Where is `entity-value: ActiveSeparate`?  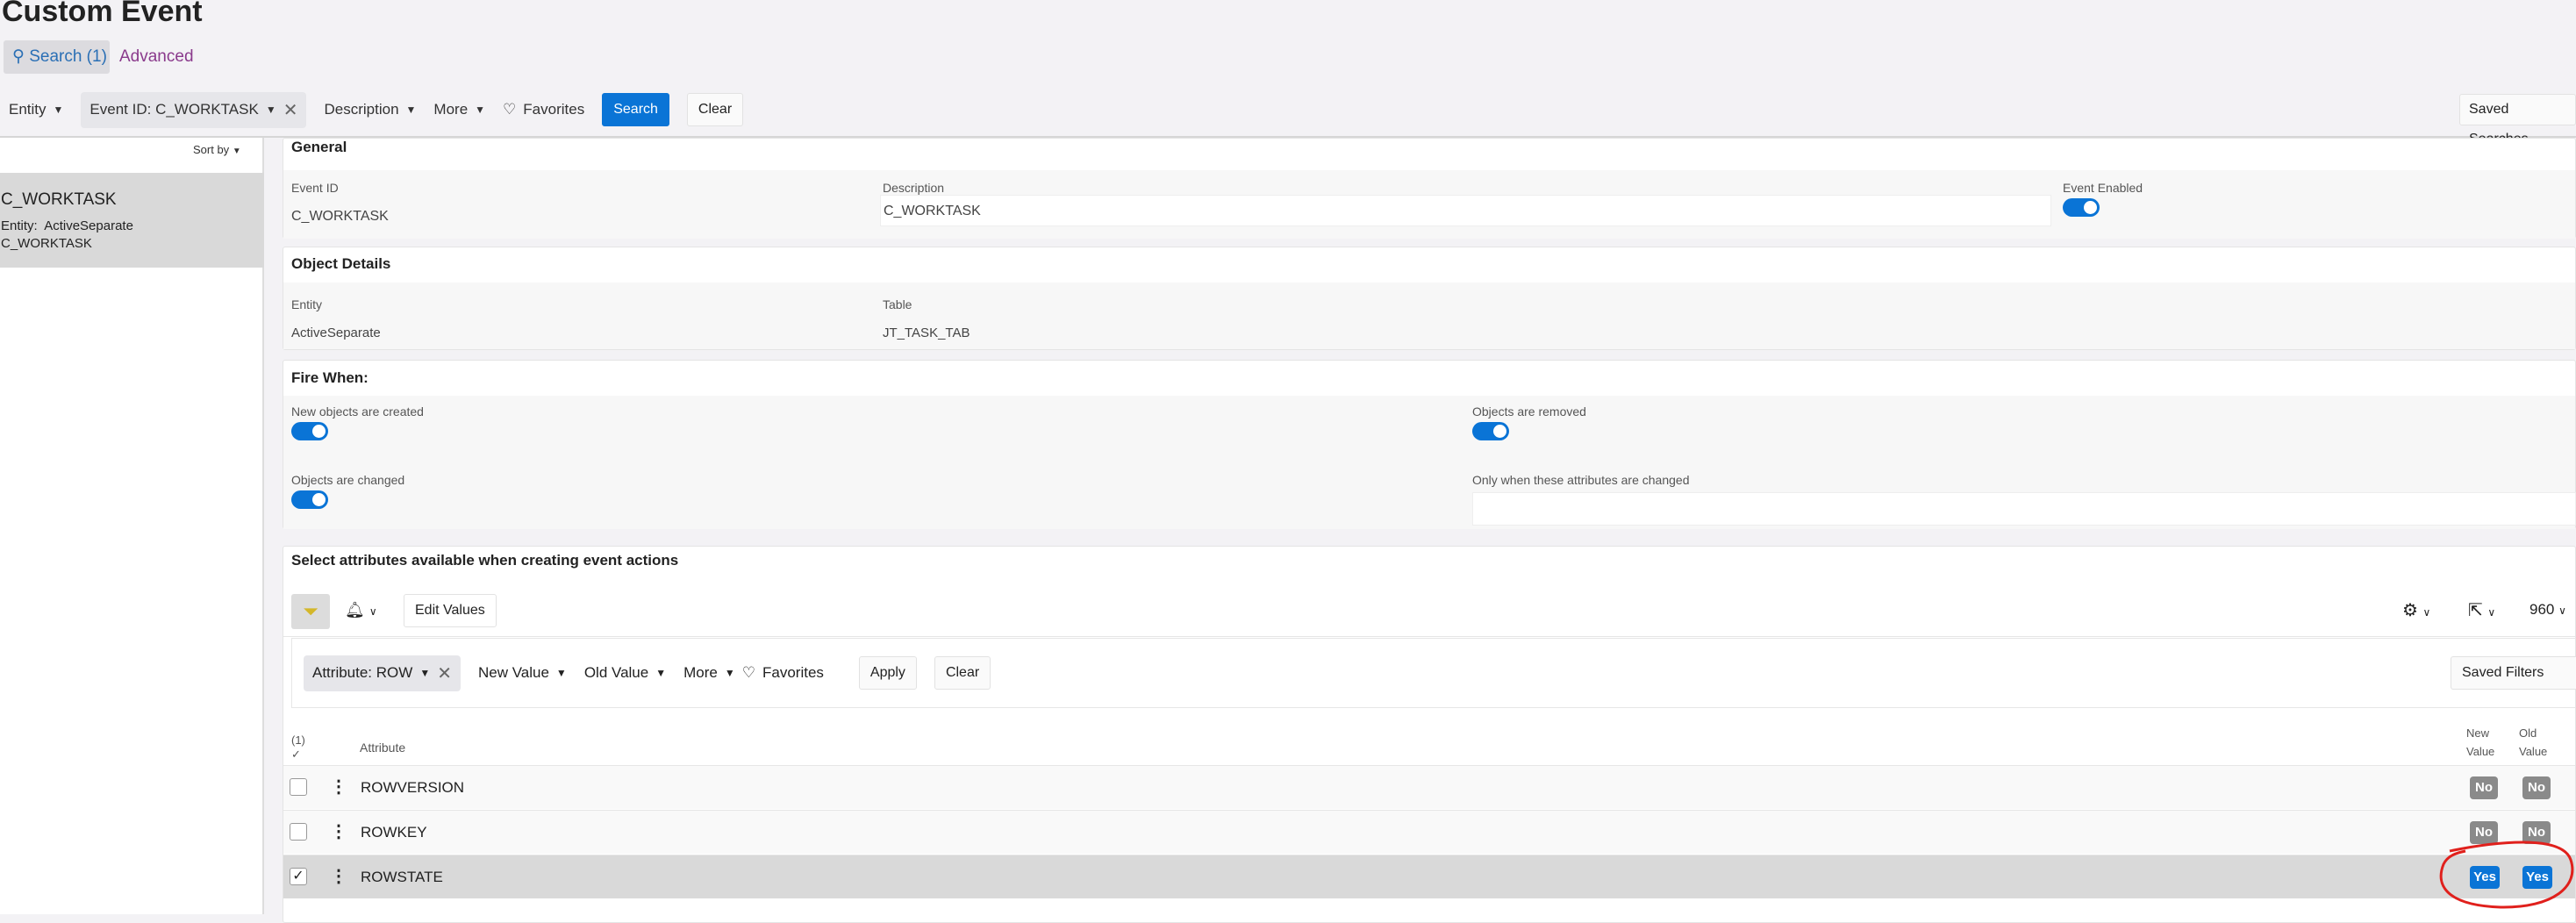 entity-value: ActiveSeparate is located at coordinates (336, 333).